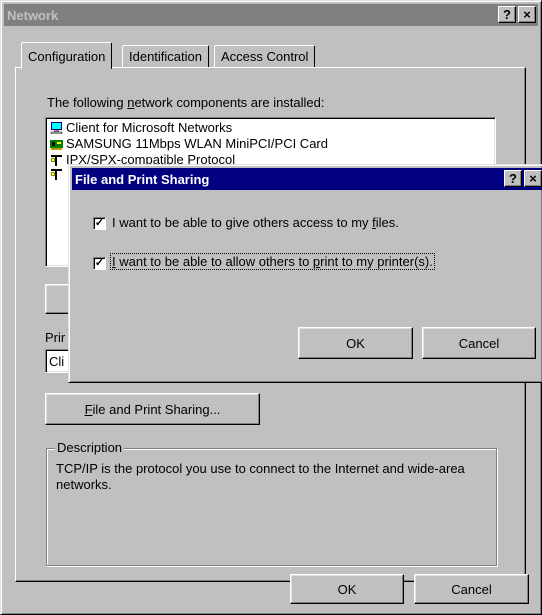 Image resolution: width=542 pixels, height=615 pixels. I want to click on tab-access-control-label: Access Control, so click(265, 56).